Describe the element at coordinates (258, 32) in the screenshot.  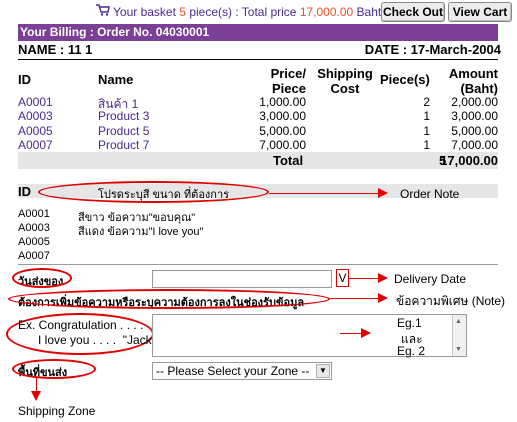
I see `billing-title: Your Billing : Order No. 04030001` at that location.